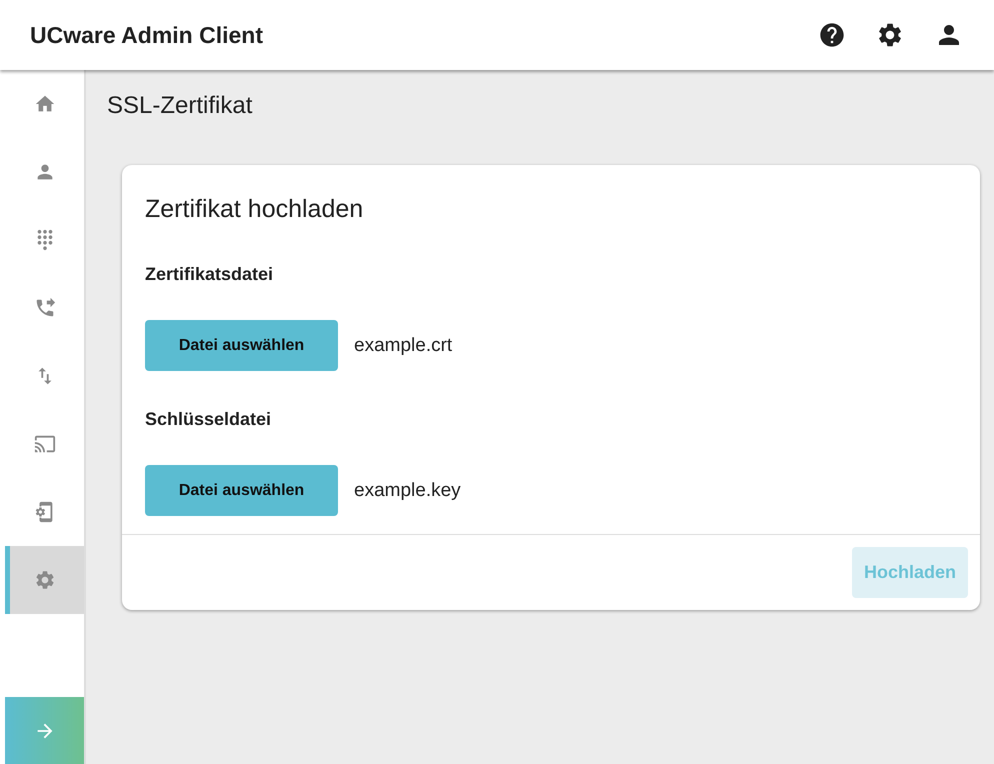 The image size is (994, 764). Describe the element at coordinates (44, 580) in the screenshot. I see `sidebar-settings-icon` at that location.